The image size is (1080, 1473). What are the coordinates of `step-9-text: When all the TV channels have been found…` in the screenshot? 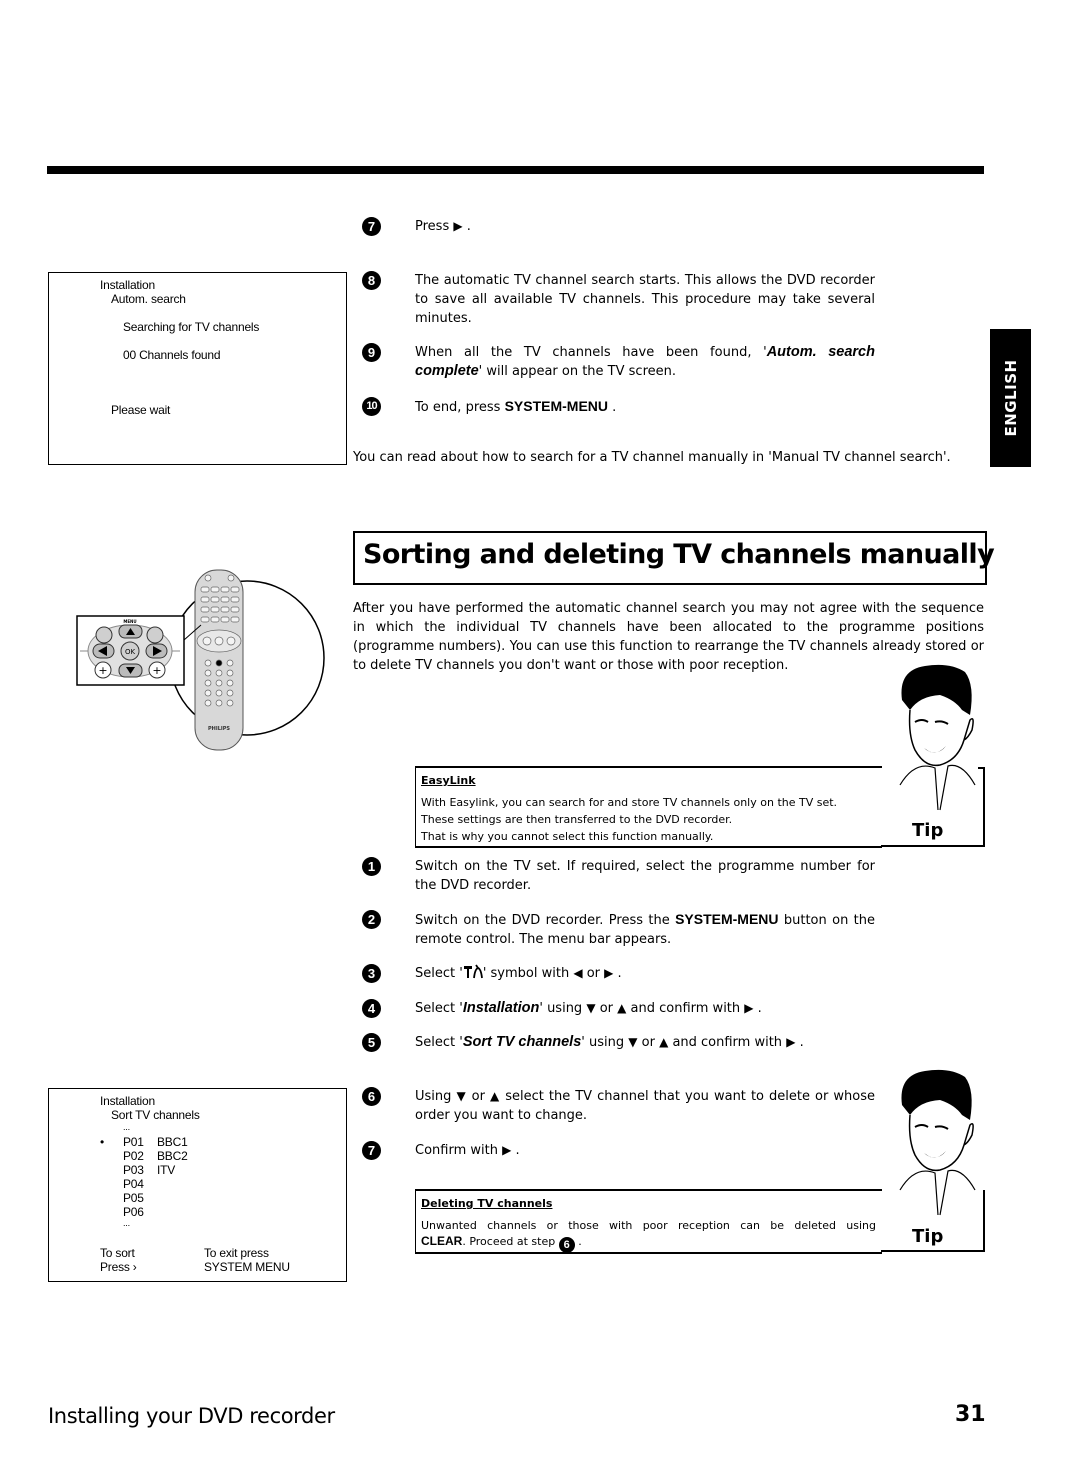 It's located at (645, 362).